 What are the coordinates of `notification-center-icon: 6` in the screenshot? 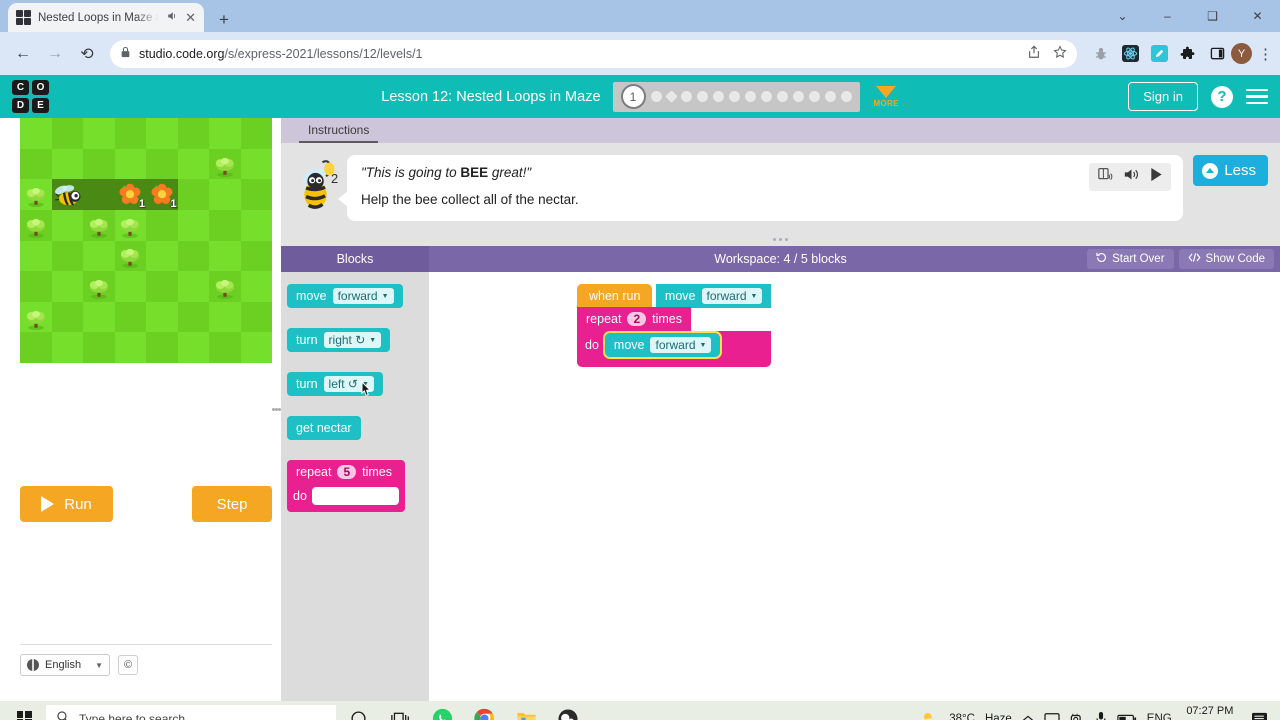 It's located at (1259, 714).